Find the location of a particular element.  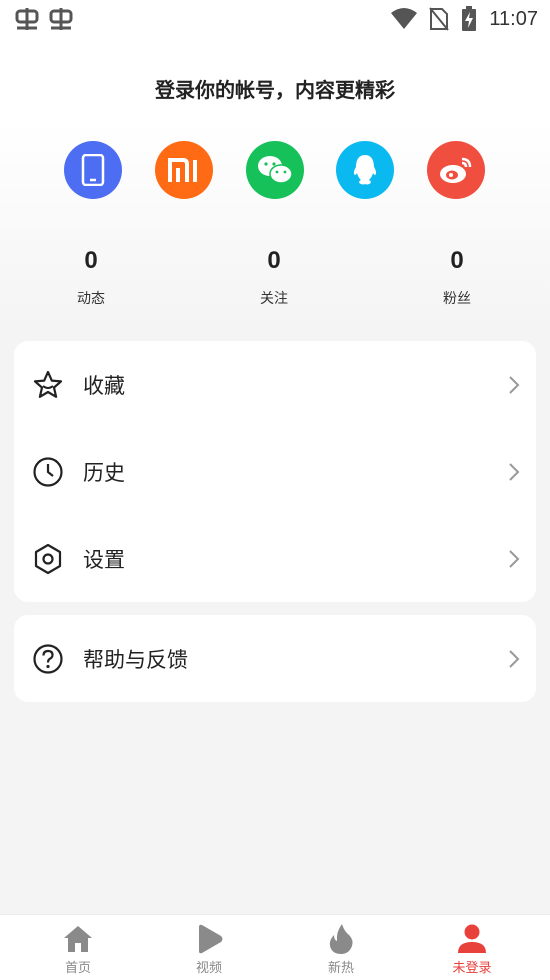

nav-video: 视频 is located at coordinates (209, 947).